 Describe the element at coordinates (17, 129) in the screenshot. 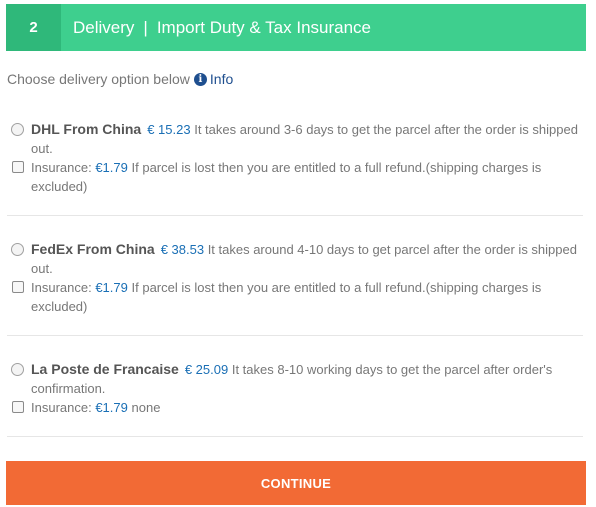

I see `delivery-radio-dhl` at that location.